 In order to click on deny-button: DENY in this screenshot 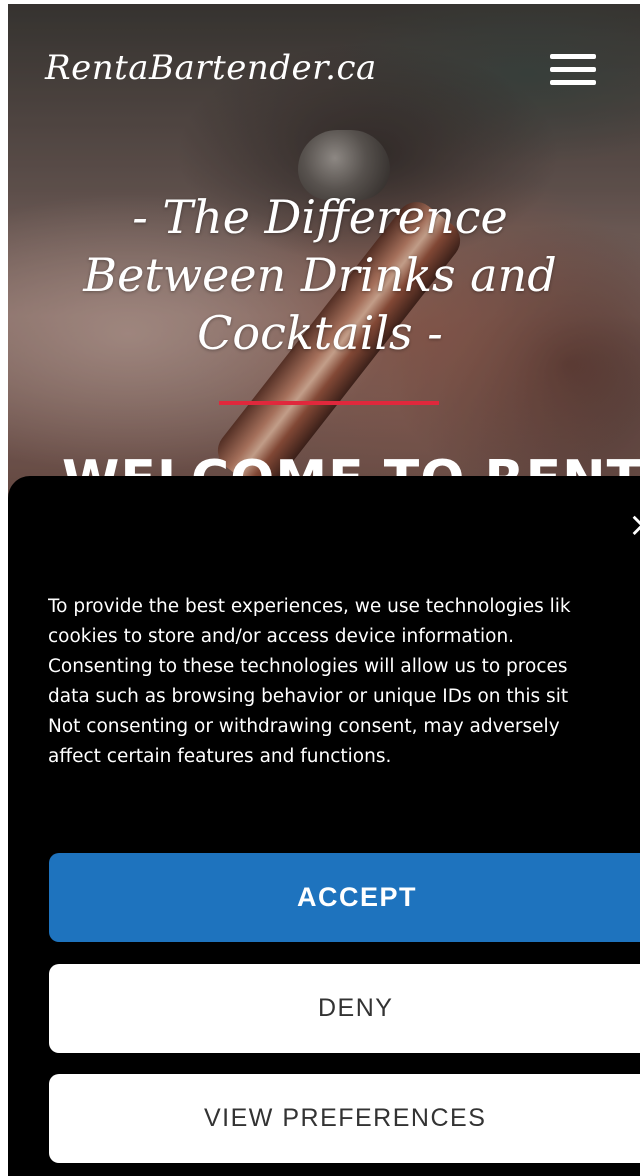, I will do `click(344, 1008)`.